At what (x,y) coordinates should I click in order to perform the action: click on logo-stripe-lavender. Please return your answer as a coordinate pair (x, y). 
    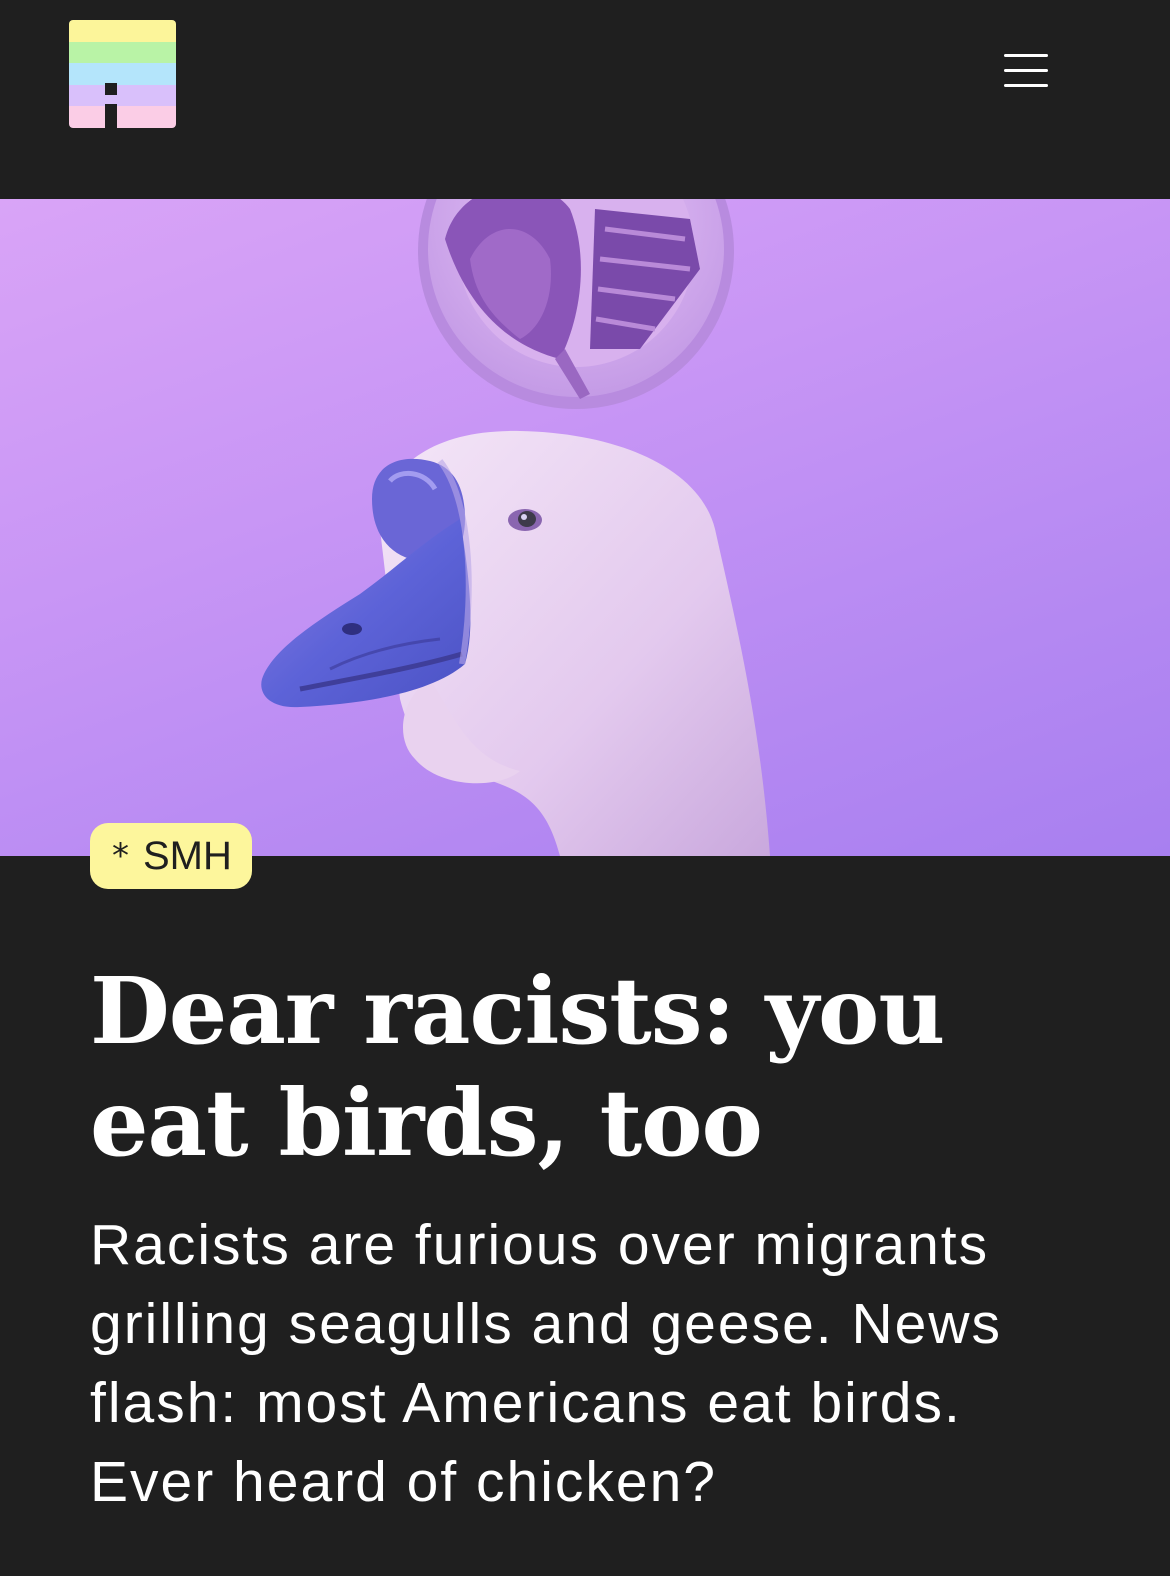
    Looking at the image, I should click on (122, 95).